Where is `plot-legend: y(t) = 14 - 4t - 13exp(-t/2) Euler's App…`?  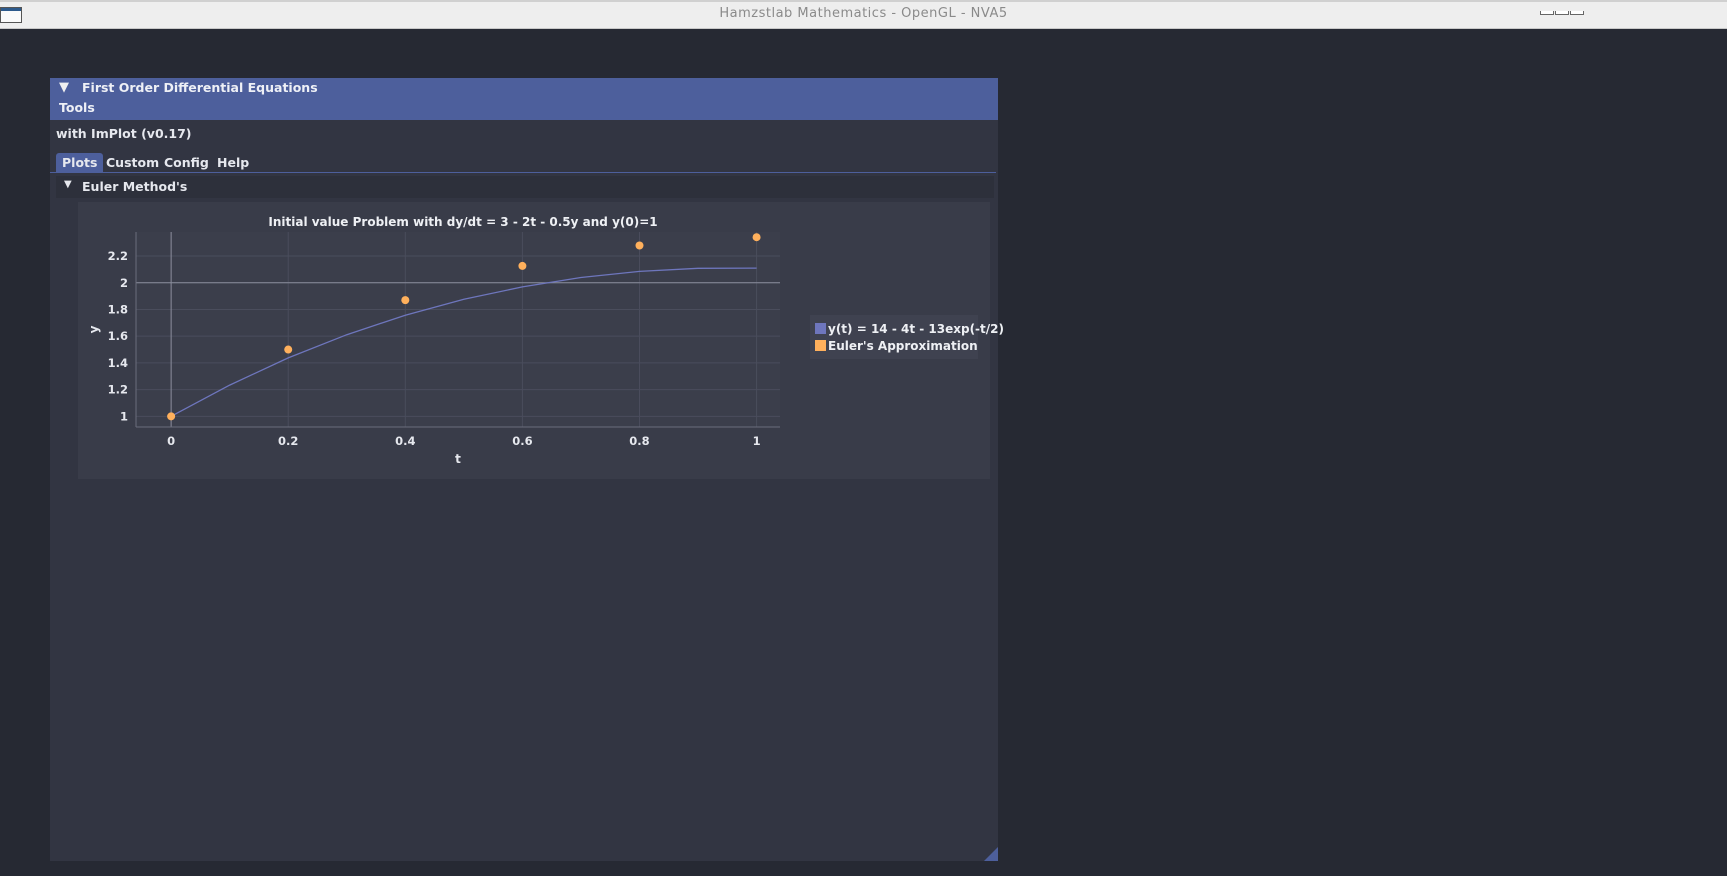 plot-legend: y(t) = 14 - 4t - 13exp(-t/2) Euler's App… is located at coordinates (907, 337).